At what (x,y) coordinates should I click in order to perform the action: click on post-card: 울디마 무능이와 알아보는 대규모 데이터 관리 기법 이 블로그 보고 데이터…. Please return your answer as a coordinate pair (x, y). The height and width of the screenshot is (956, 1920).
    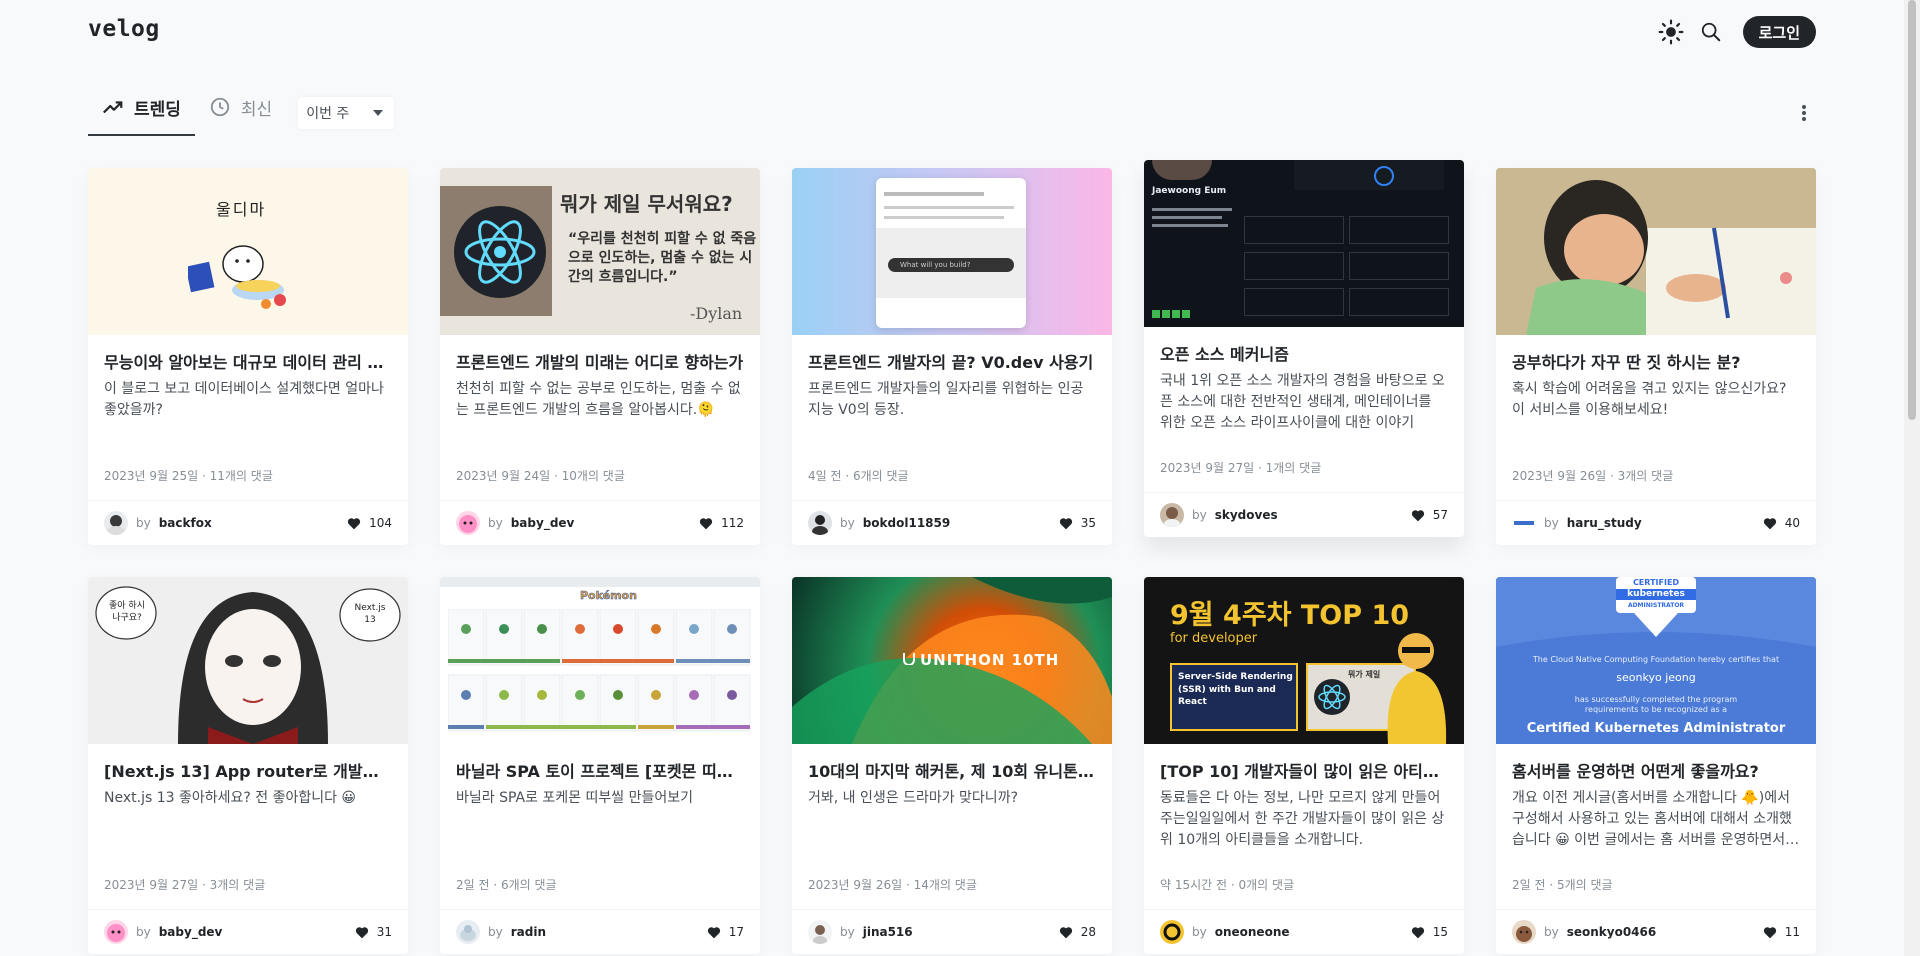
    Looking at the image, I should click on (248, 356).